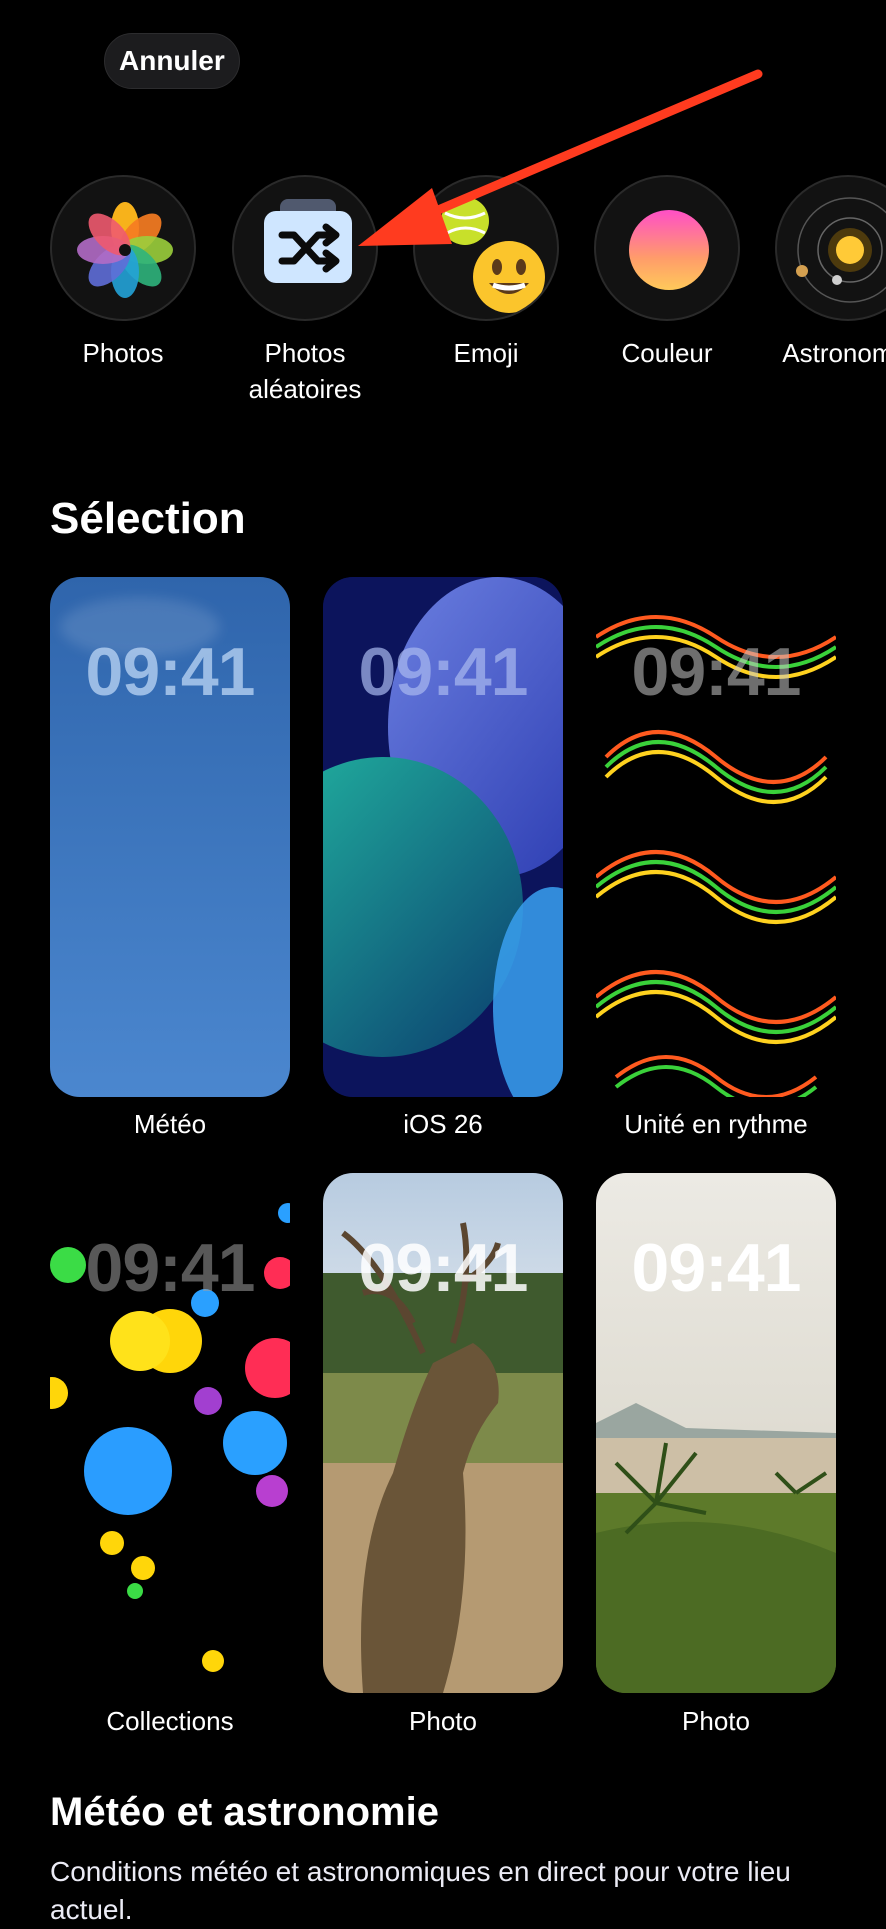  What do you see at coordinates (716, 837) in the screenshot?
I see `wallpaper-card-rhythm: 09:41` at bounding box center [716, 837].